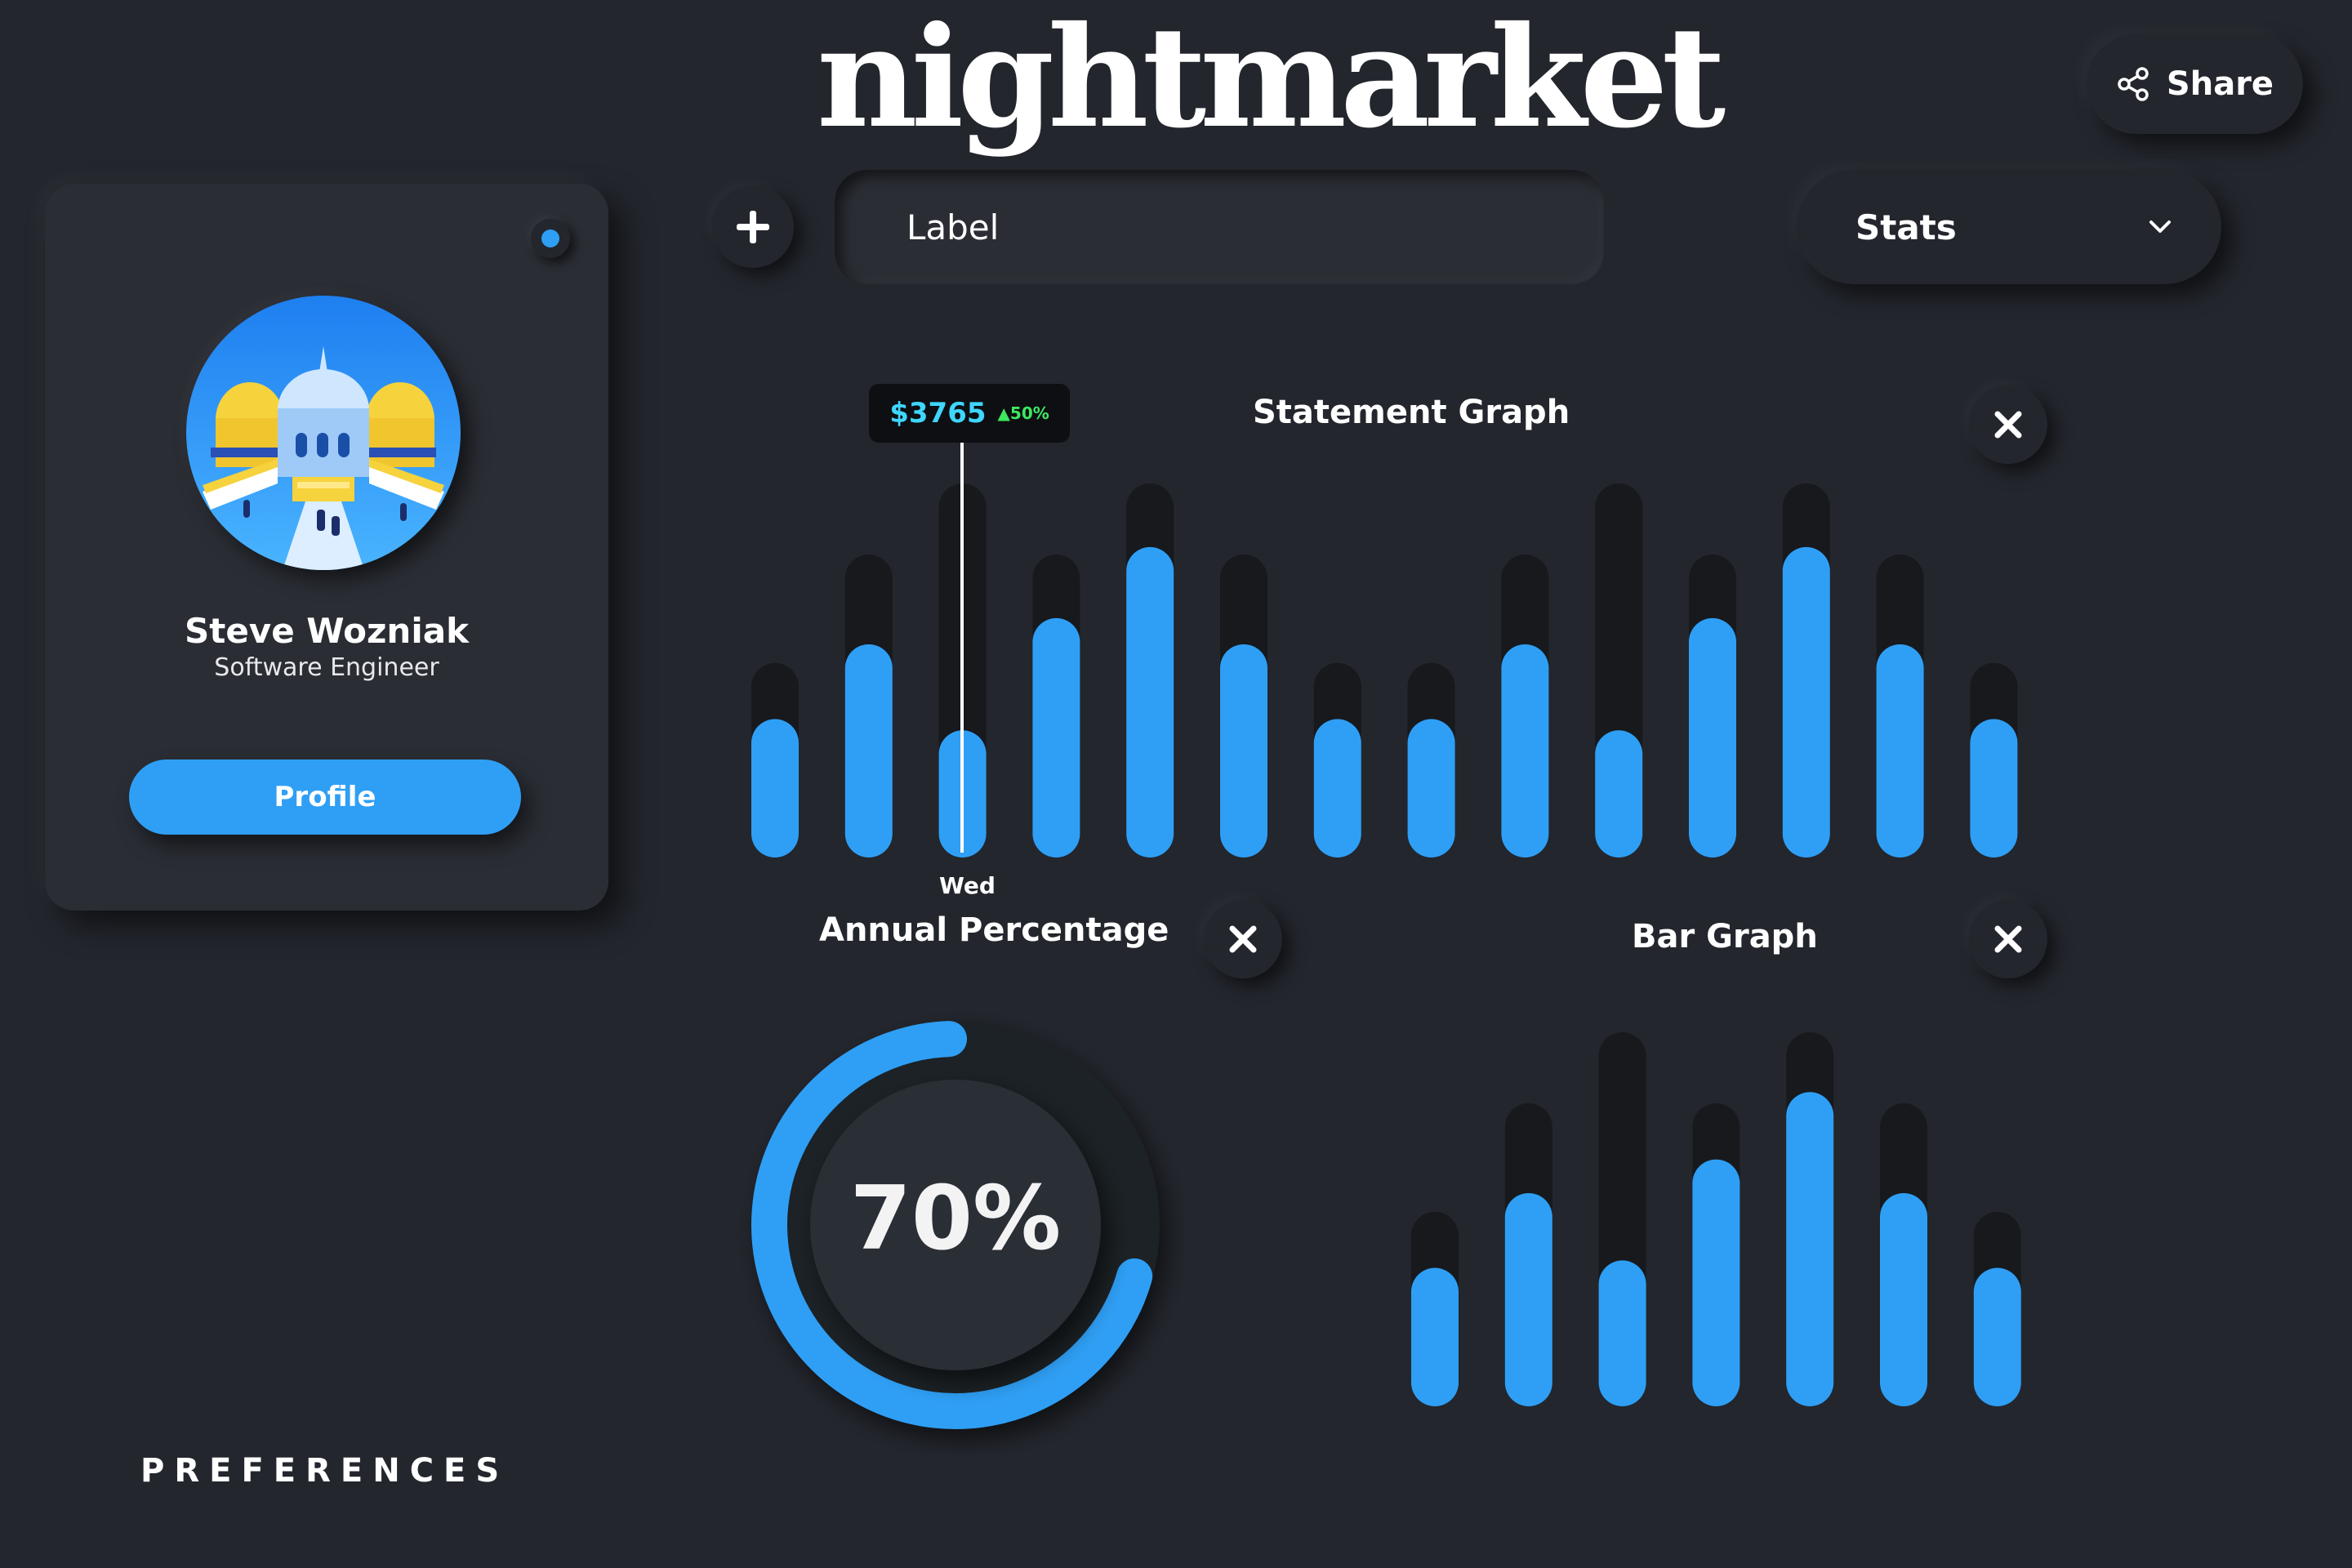  What do you see at coordinates (1384, 670) in the screenshot?
I see `statement-graph` at bounding box center [1384, 670].